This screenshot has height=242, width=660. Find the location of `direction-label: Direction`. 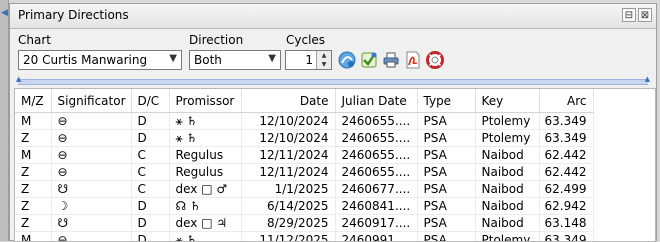

direction-label: Direction is located at coordinates (216, 40).